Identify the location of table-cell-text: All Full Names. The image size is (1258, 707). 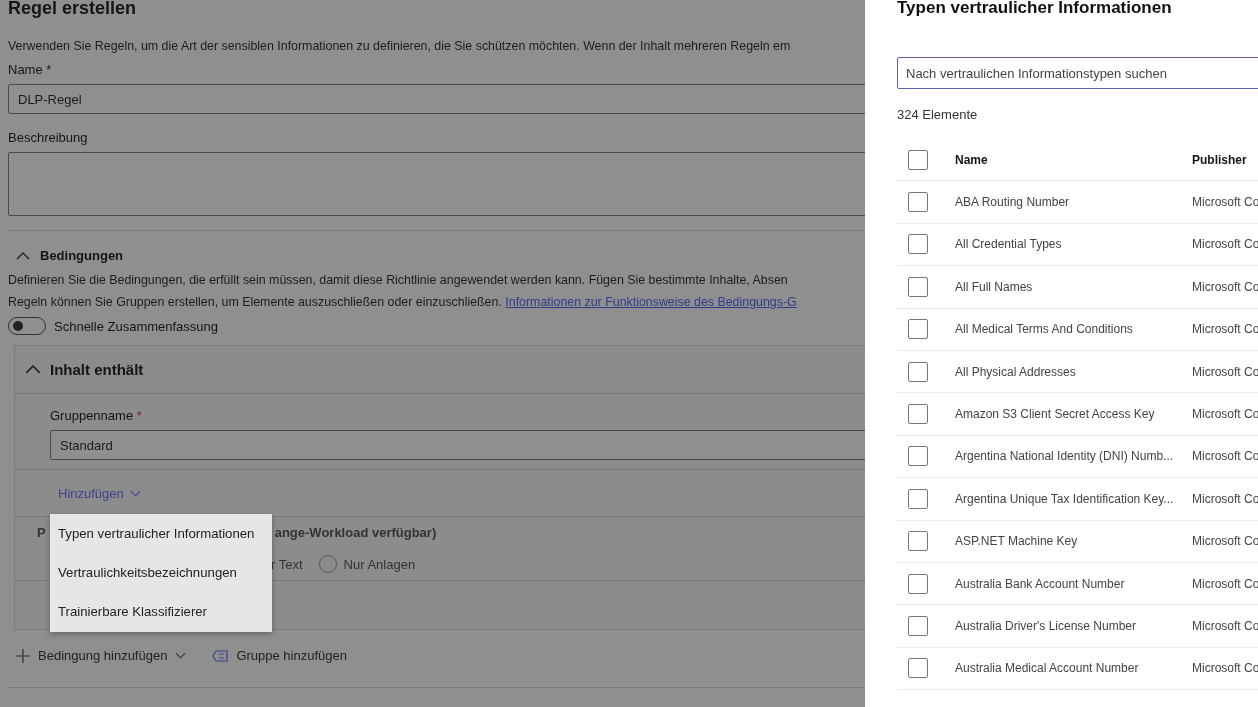
(994, 286).